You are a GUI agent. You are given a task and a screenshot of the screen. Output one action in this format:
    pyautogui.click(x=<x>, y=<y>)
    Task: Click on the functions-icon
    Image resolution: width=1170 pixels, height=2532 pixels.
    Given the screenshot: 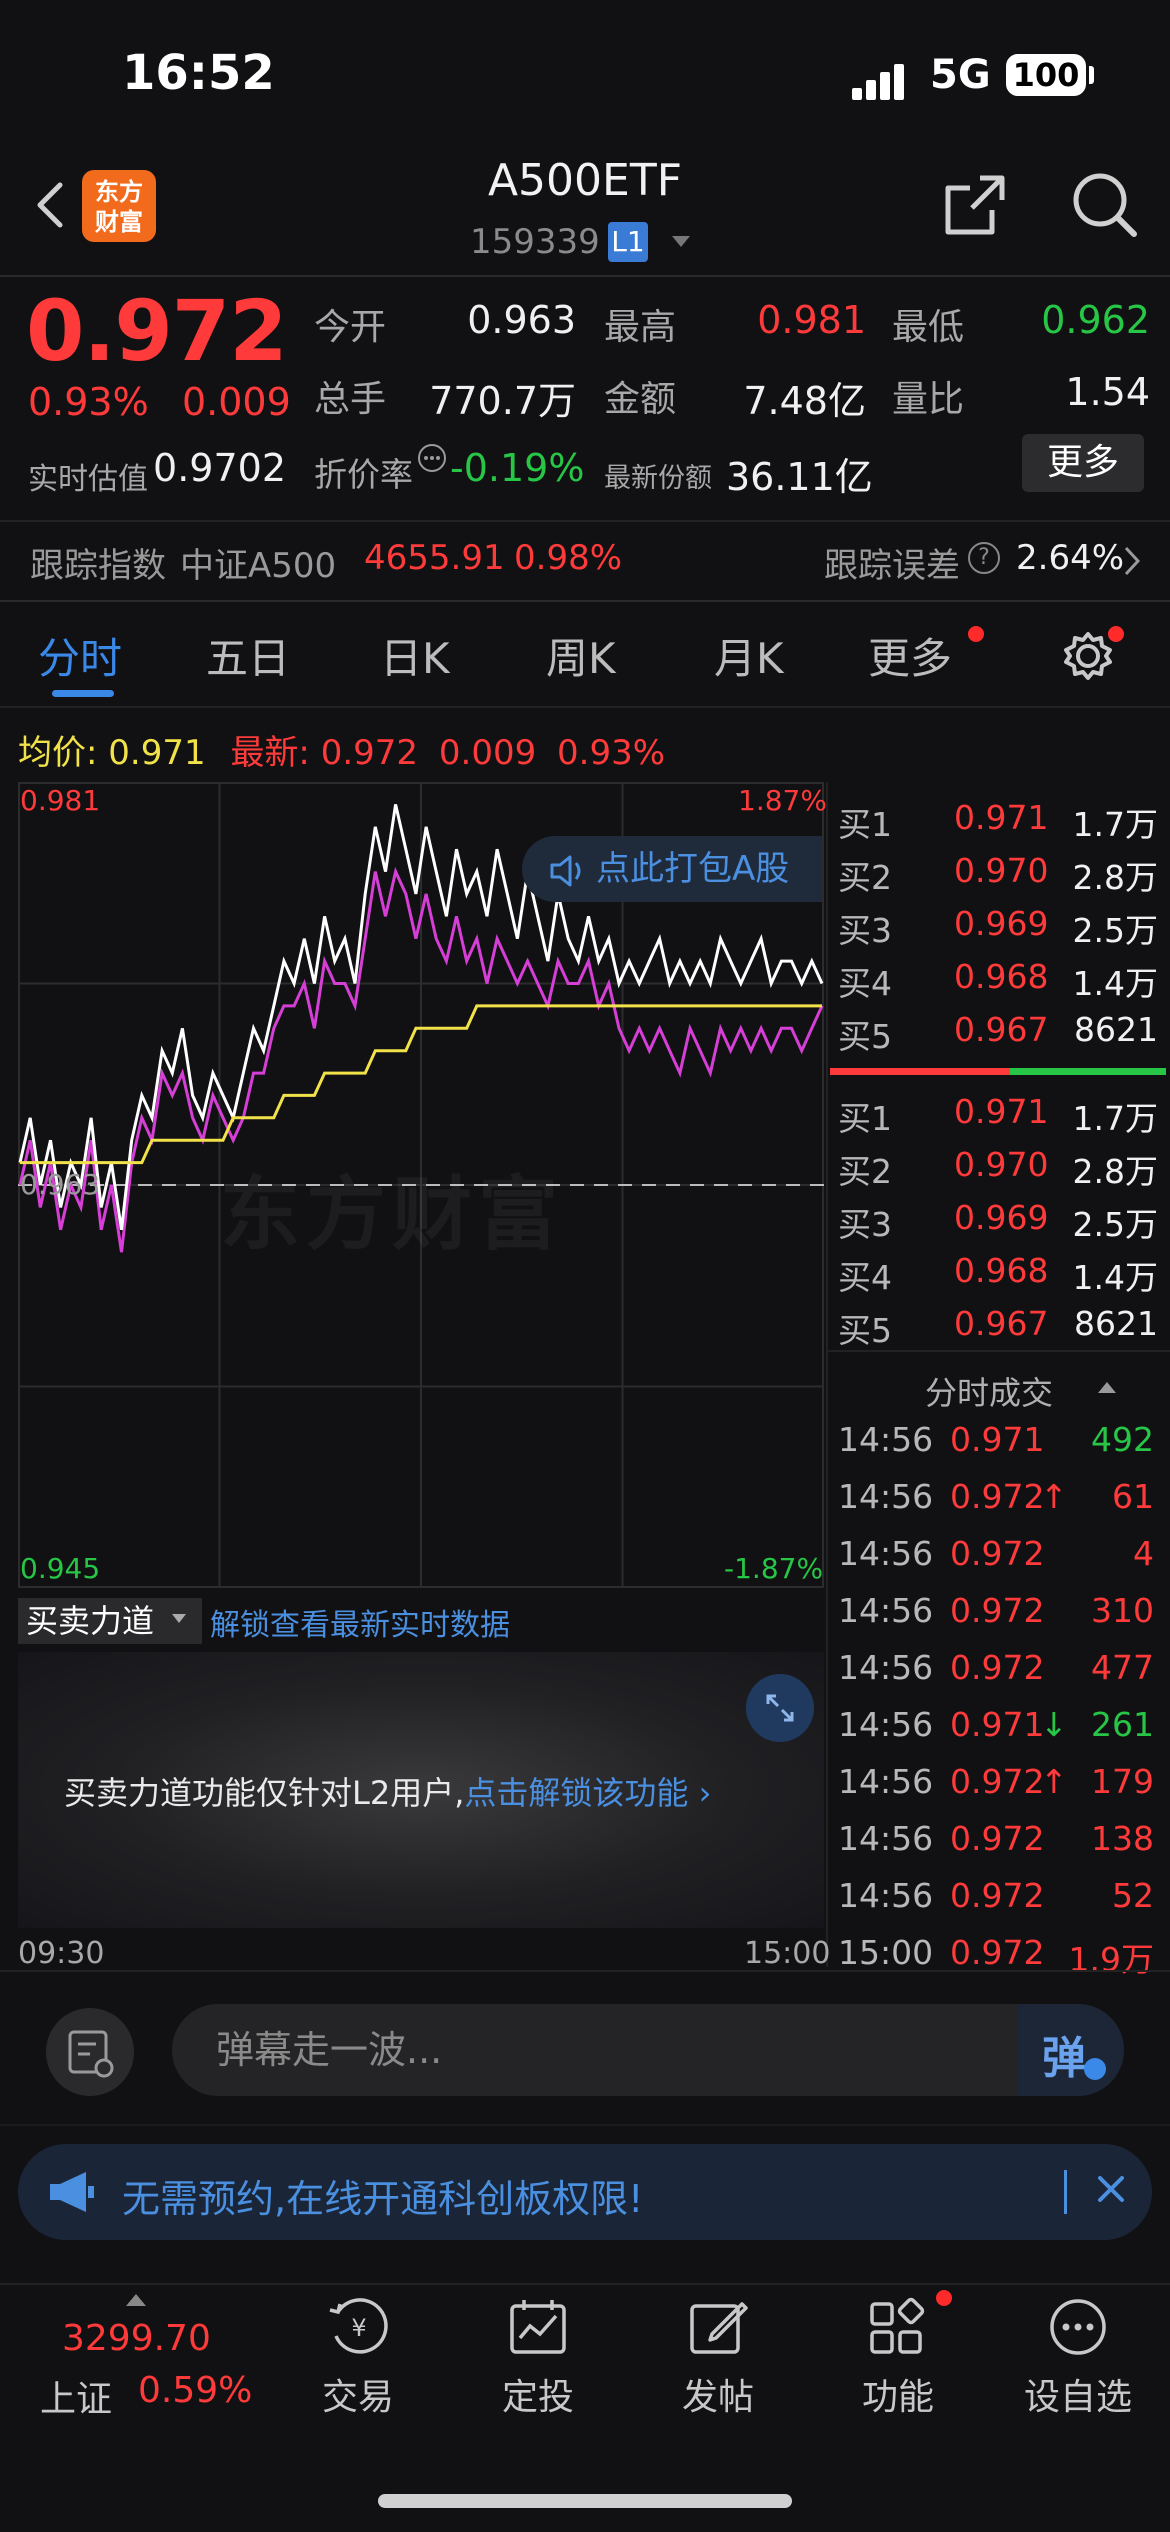 What is the action you would take?
    pyautogui.click(x=898, y=2327)
    